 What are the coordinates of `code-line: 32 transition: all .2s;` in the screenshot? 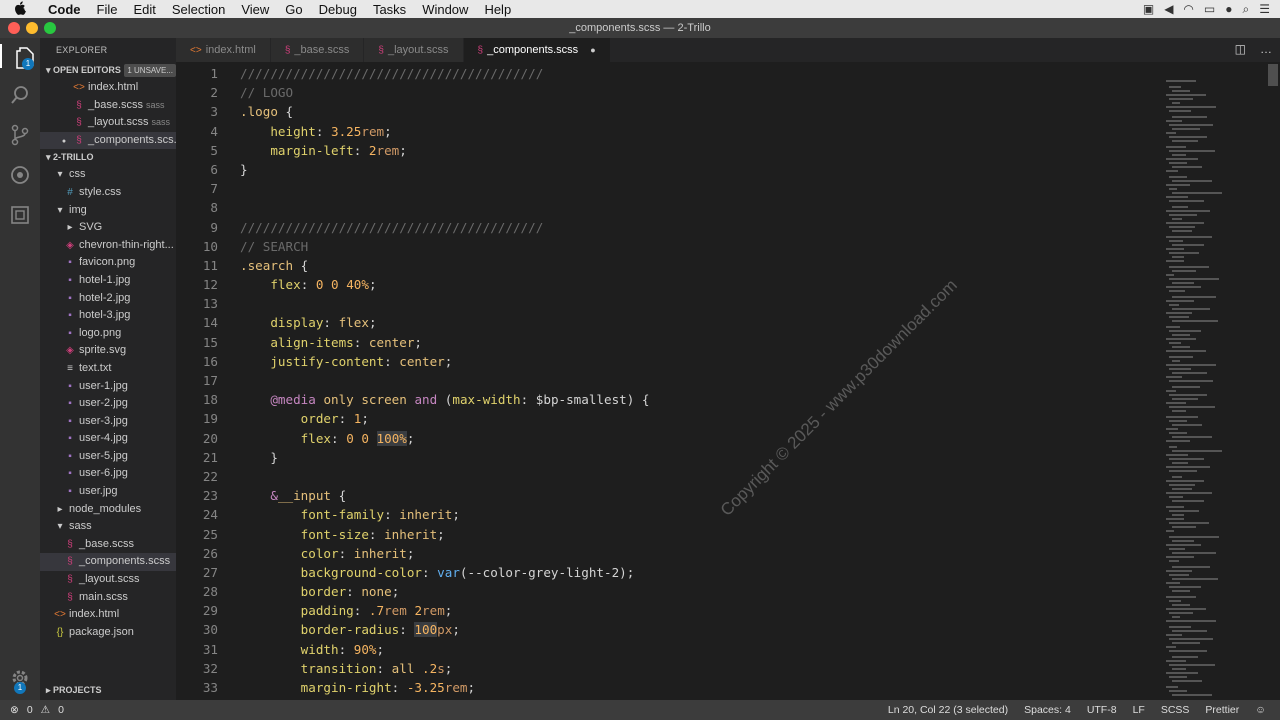 It's located at (671, 668).